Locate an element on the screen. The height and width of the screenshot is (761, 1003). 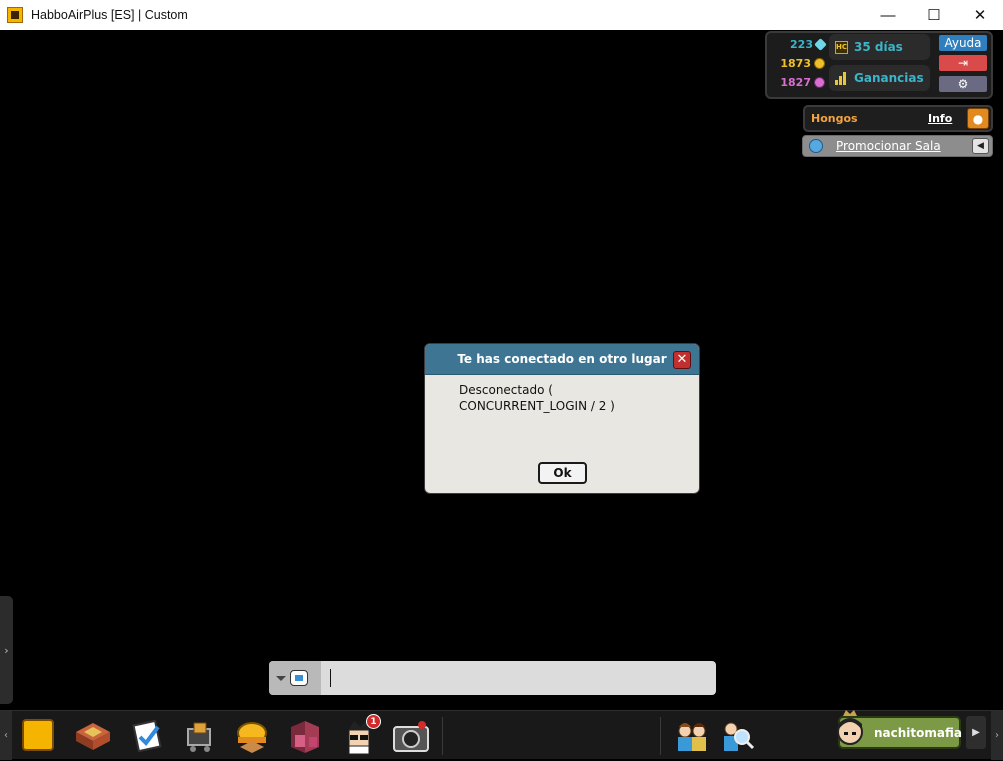
ducket-icon is located at coordinates (819, 82).